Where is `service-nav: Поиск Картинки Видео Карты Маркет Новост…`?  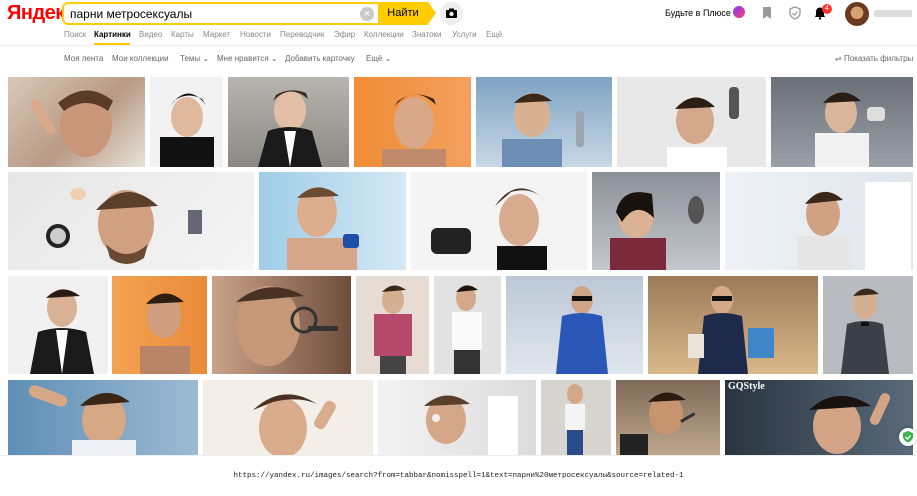 service-nav: Поиск Картинки Видео Карты Маркет Новост… is located at coordinates (458, 36).